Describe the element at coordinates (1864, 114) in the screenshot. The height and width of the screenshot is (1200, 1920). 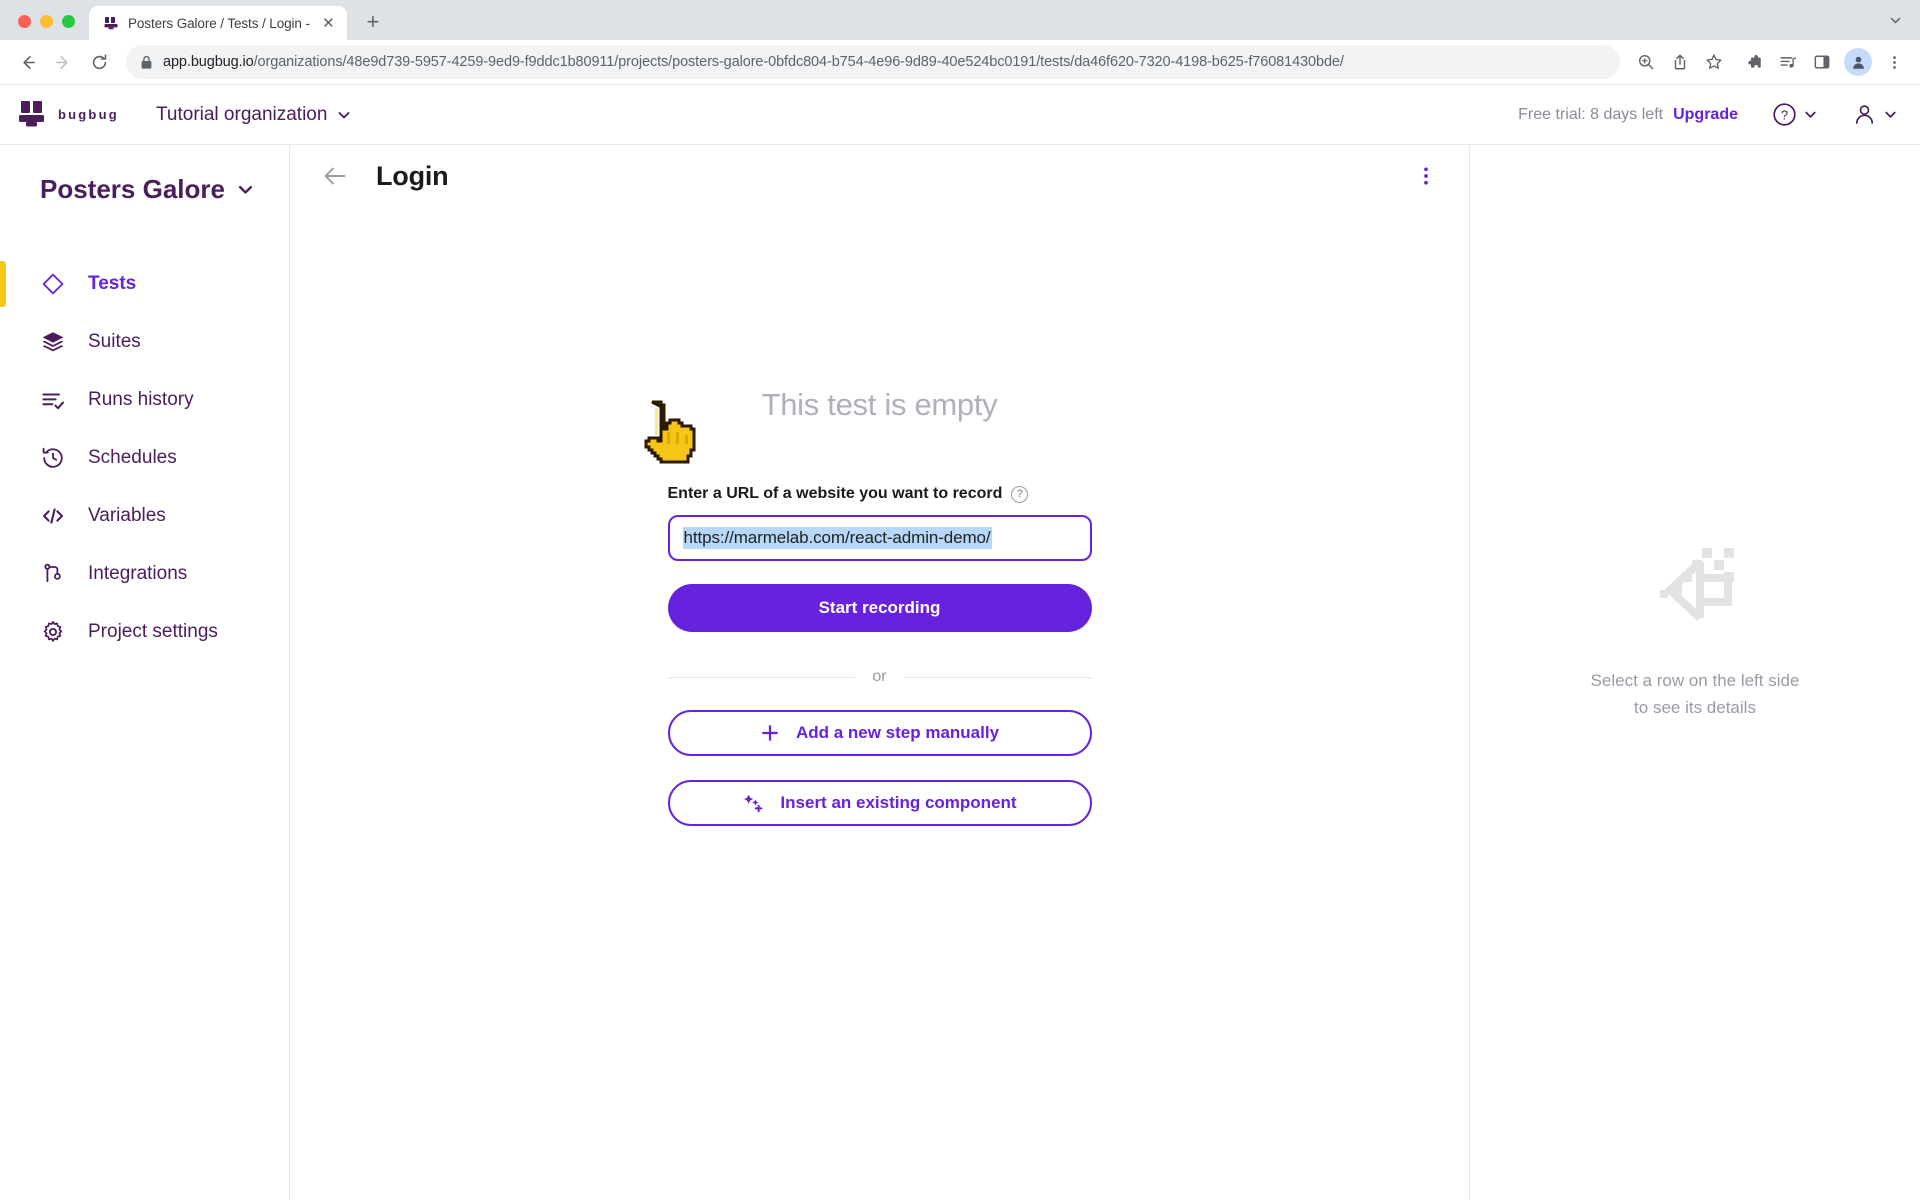
I see `user-icon` at that location.